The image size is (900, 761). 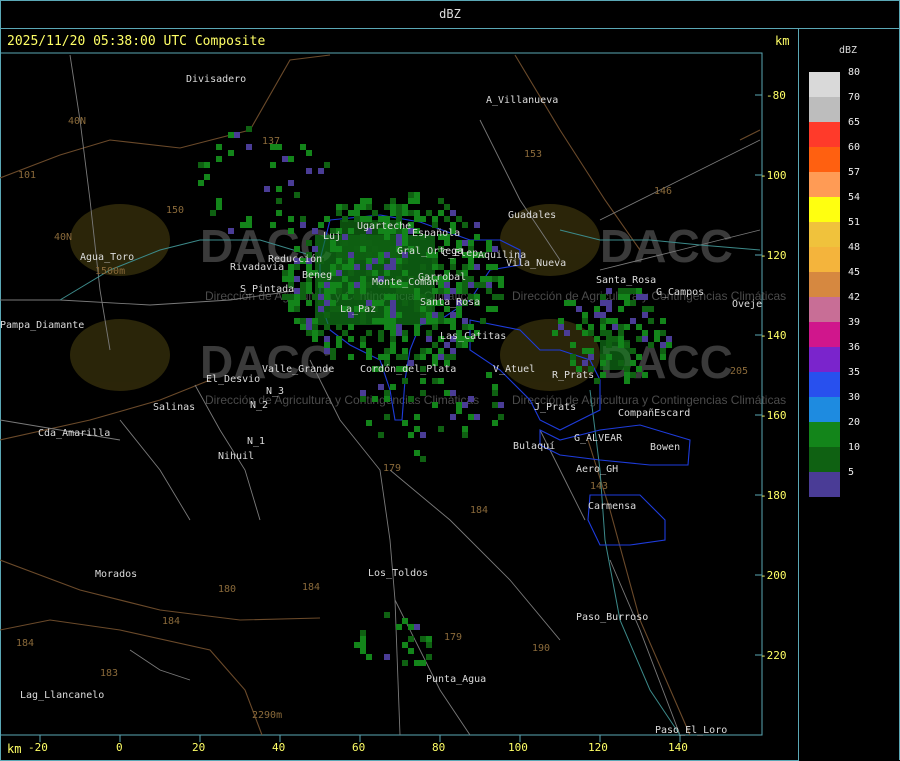 I want to click on legend-swatch, so click(x=824, y=309).